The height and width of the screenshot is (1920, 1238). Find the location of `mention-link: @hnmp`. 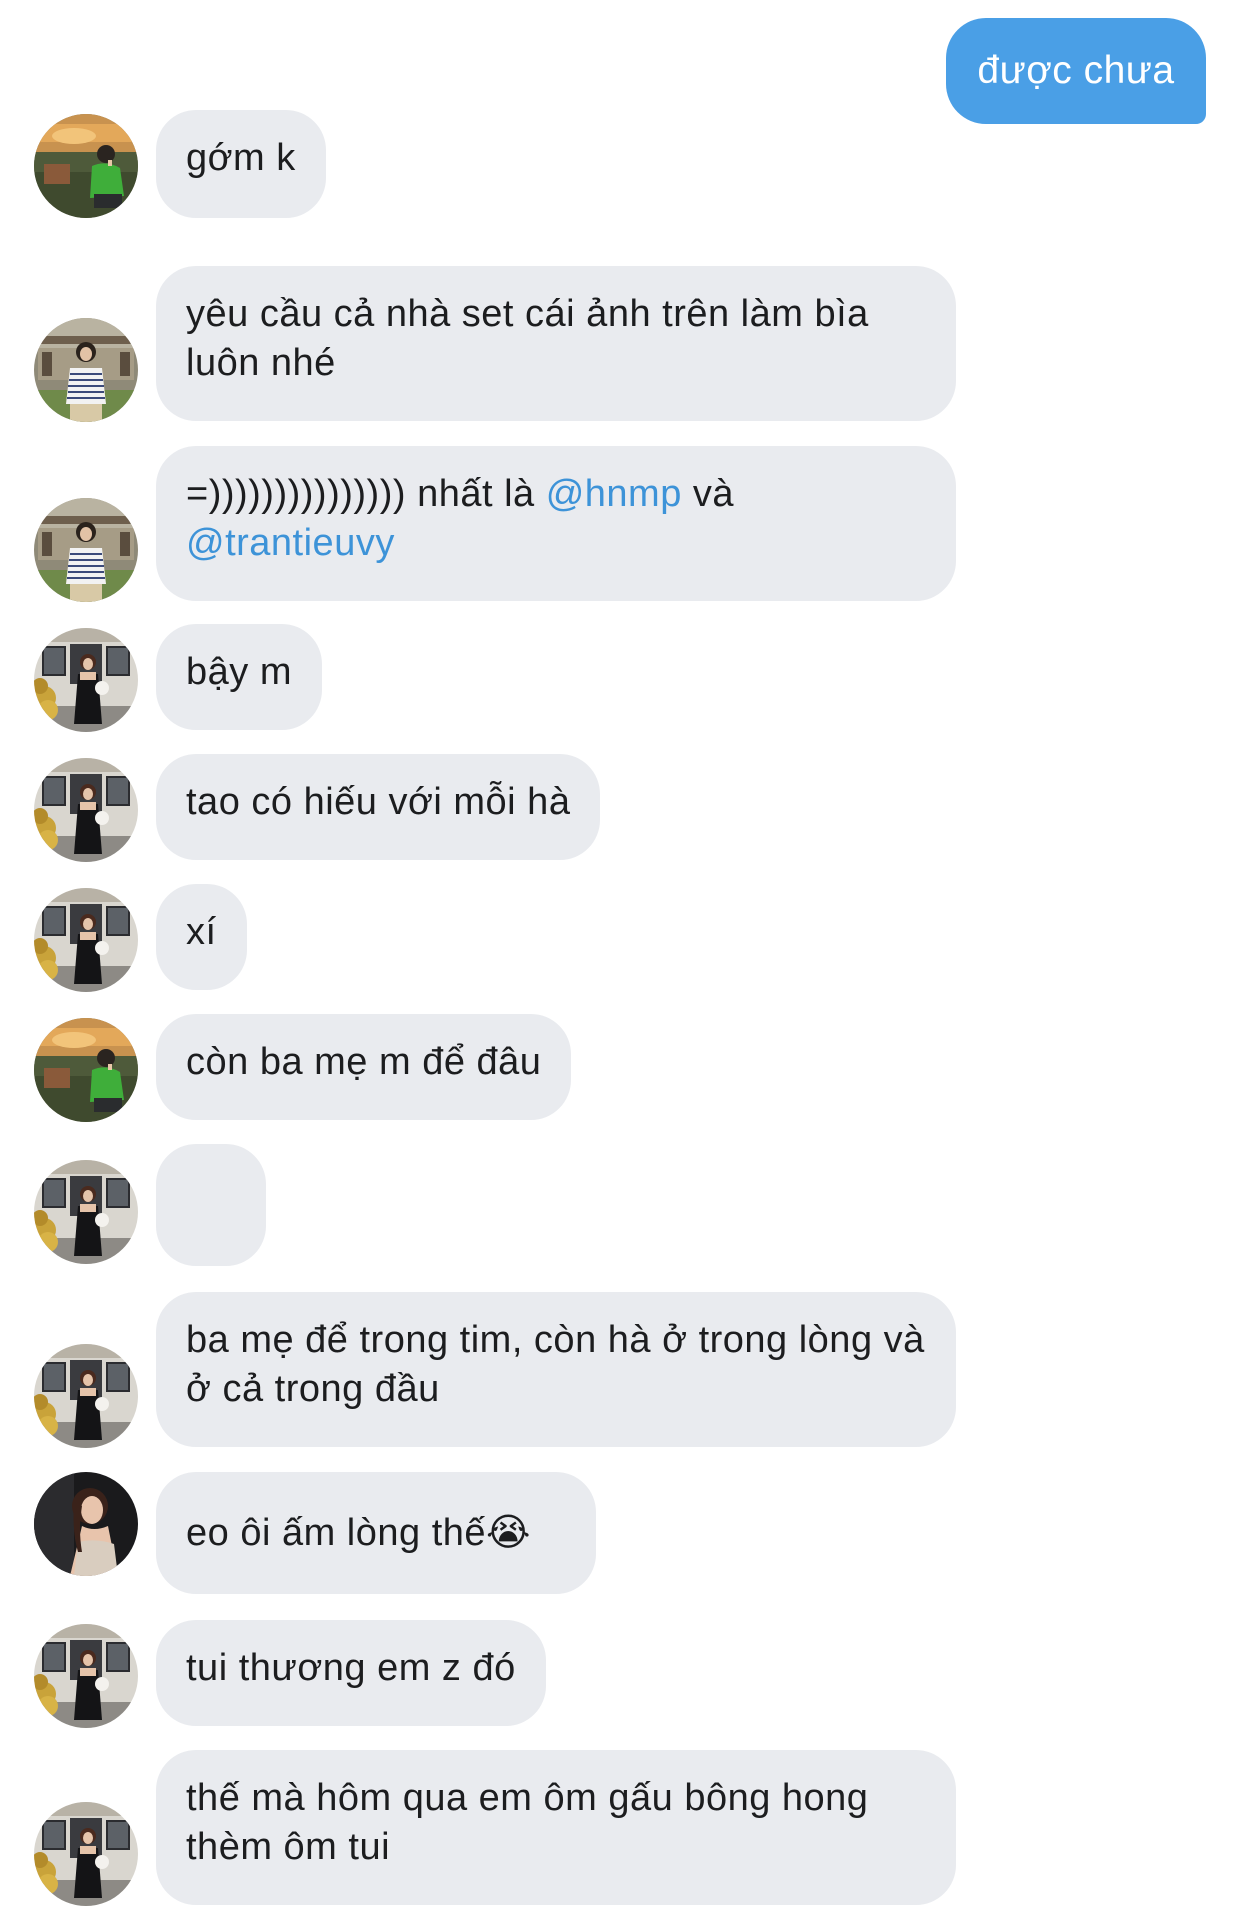

mention-link: @hnmp is located at coordinates (614, 494).